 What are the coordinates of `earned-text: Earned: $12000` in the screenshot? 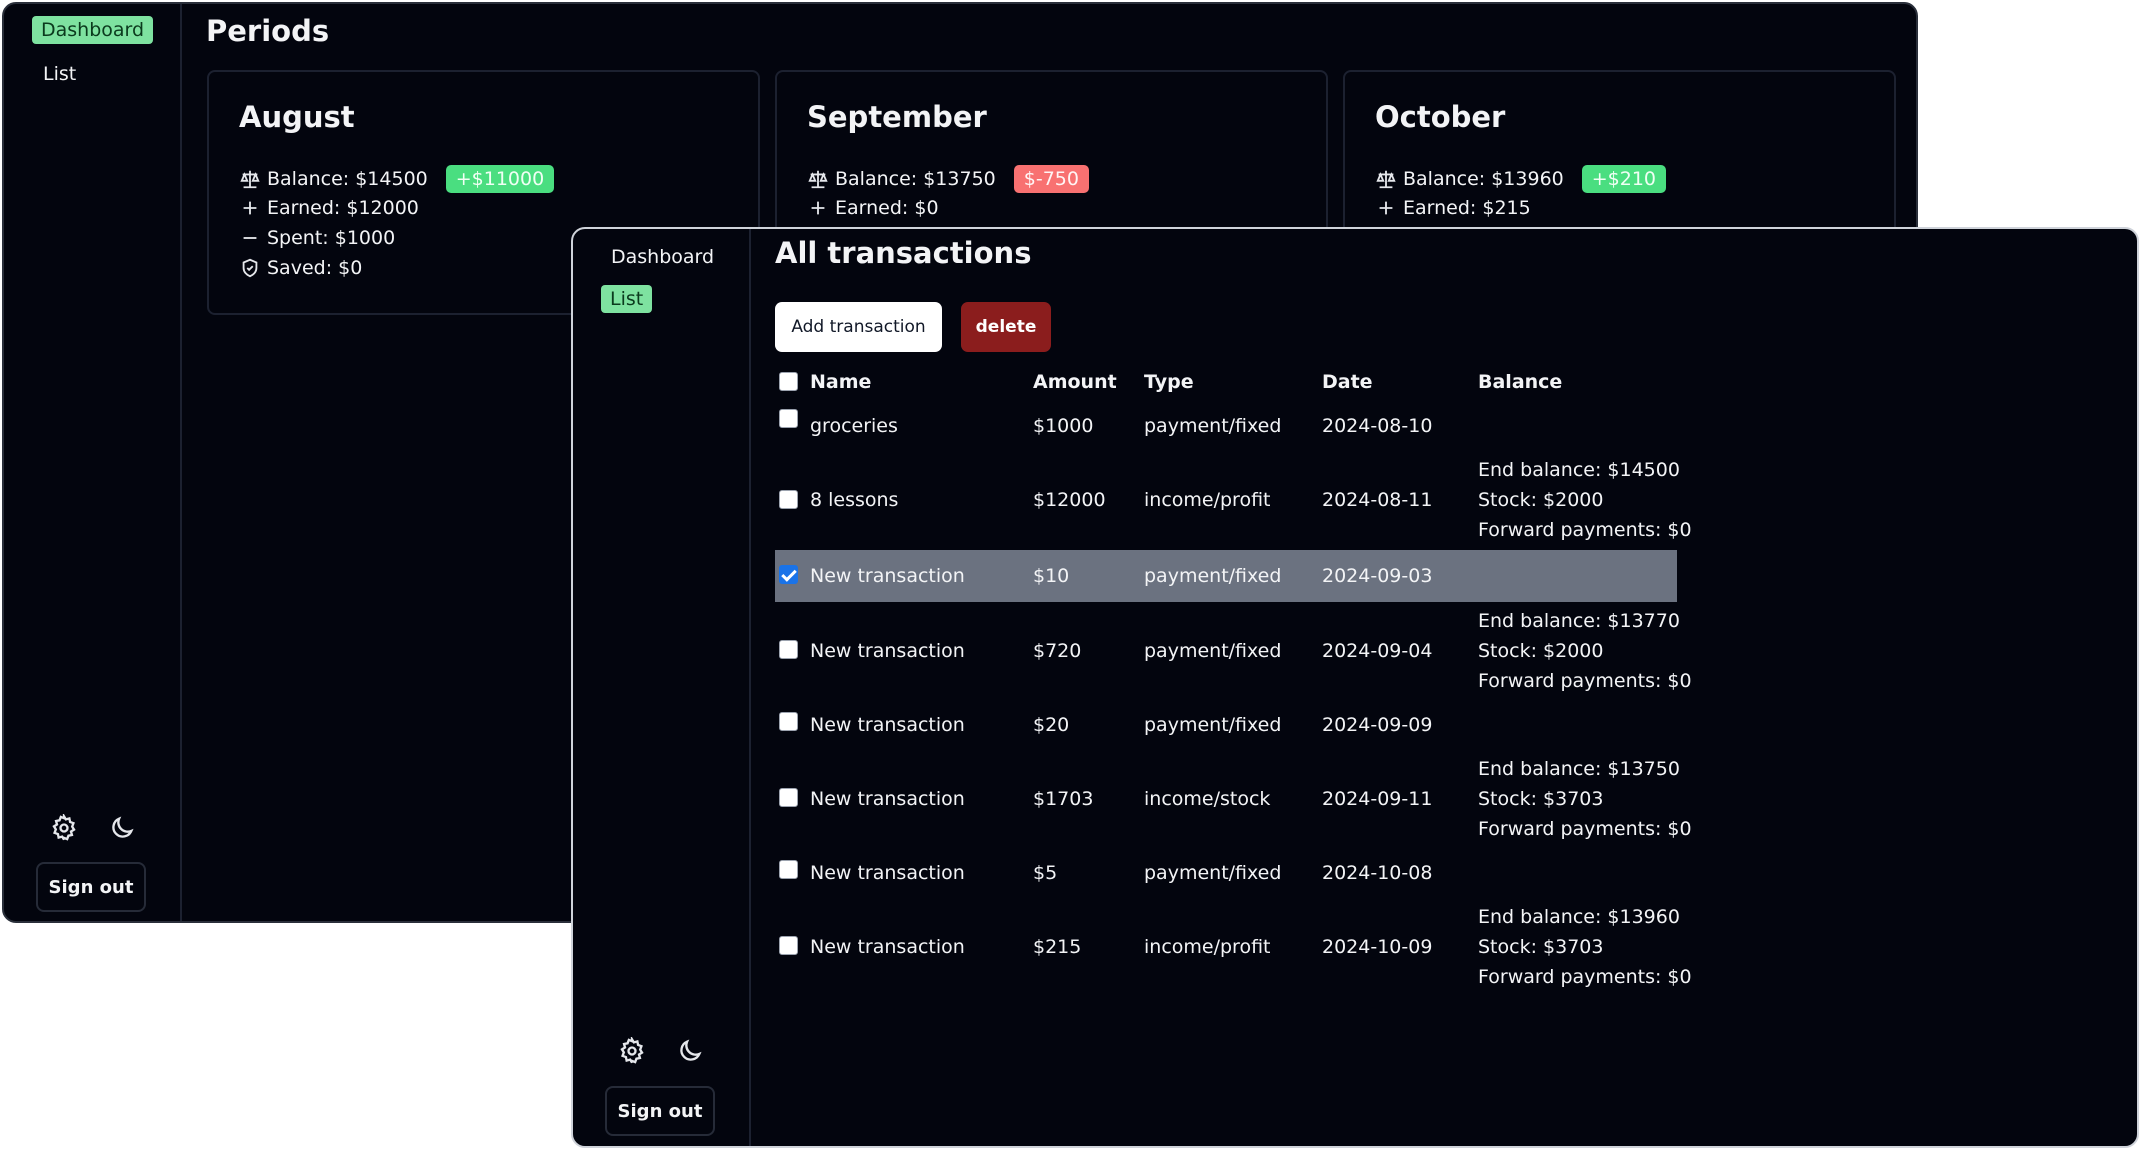 It's located at (343, 208).